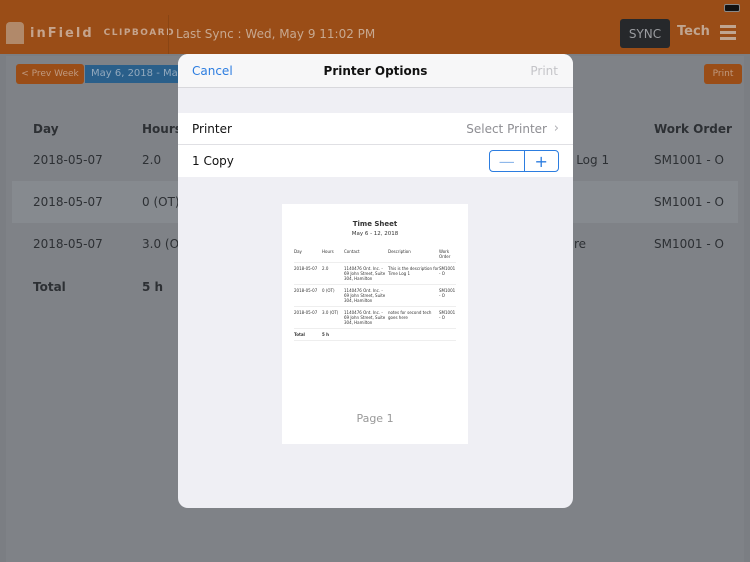 The image size is (750, 562). I want to click on chevron-right-icon: ›, so click(556, 128).